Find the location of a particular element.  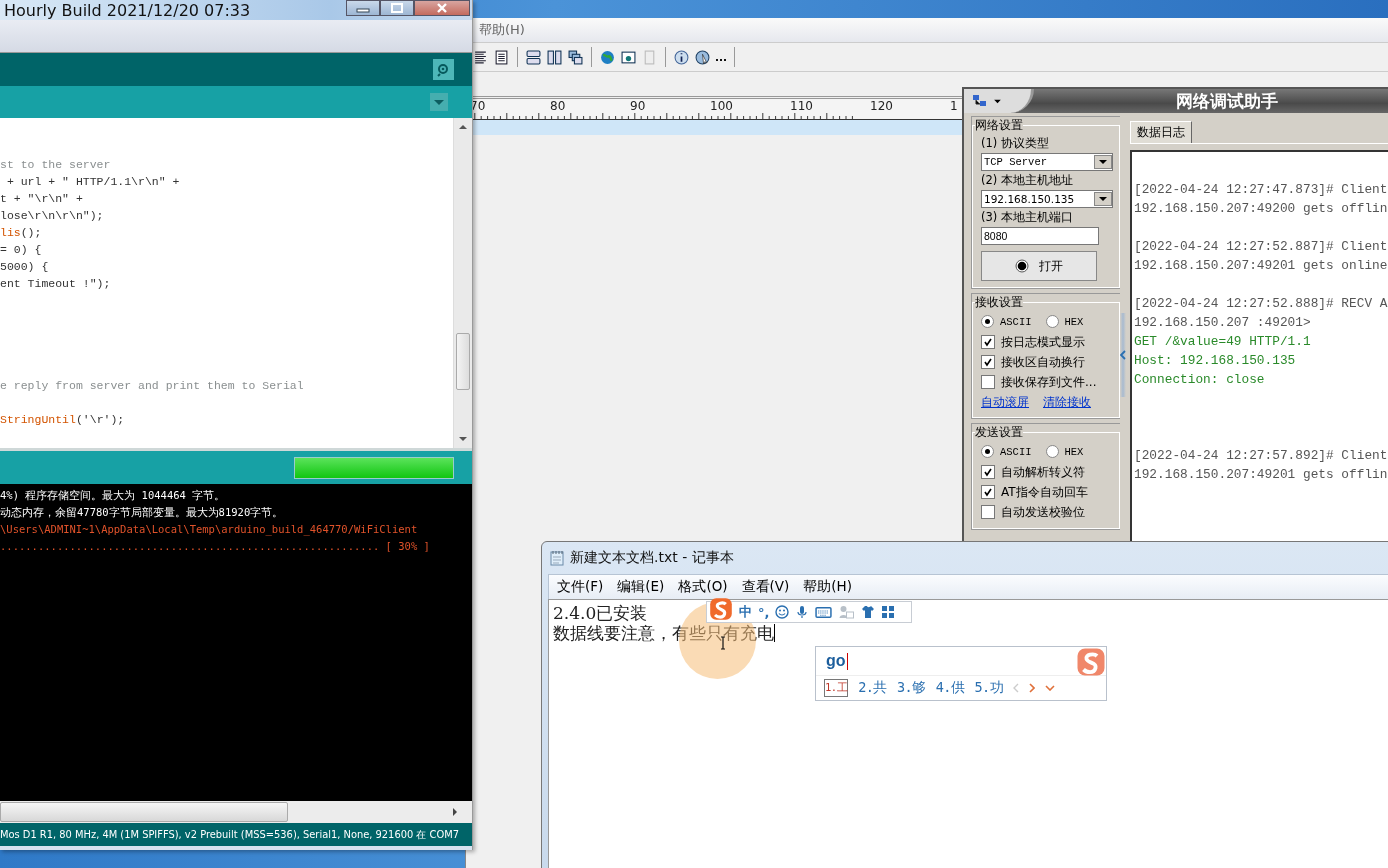

tab: 数据日志 is located at coordinates (1161, 132).